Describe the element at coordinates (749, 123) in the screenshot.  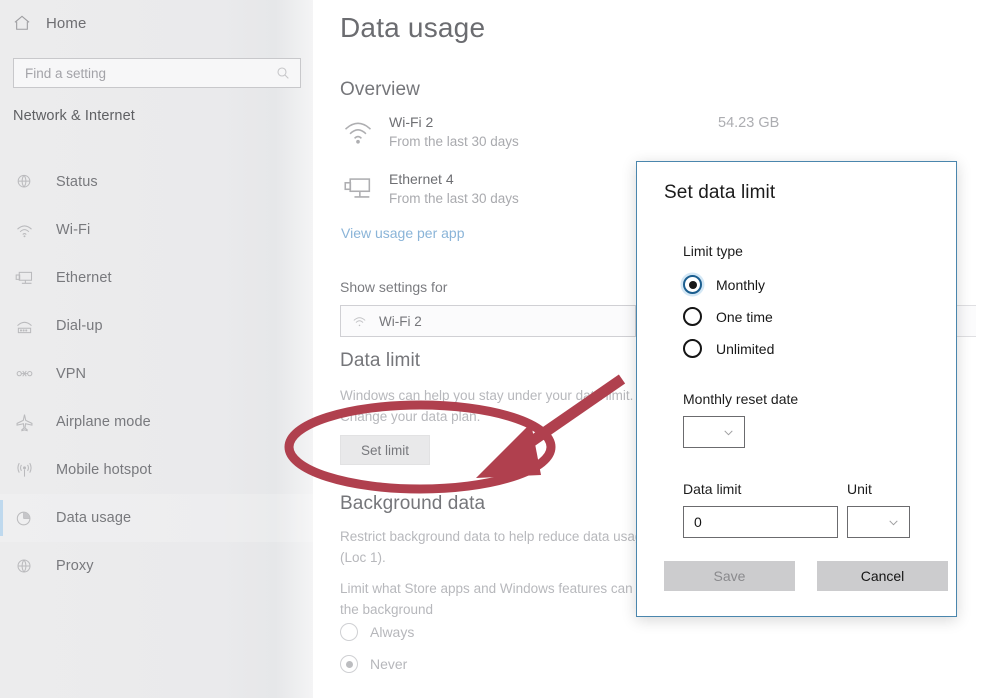
I see `usage-value: 54.23 GB` at that location.